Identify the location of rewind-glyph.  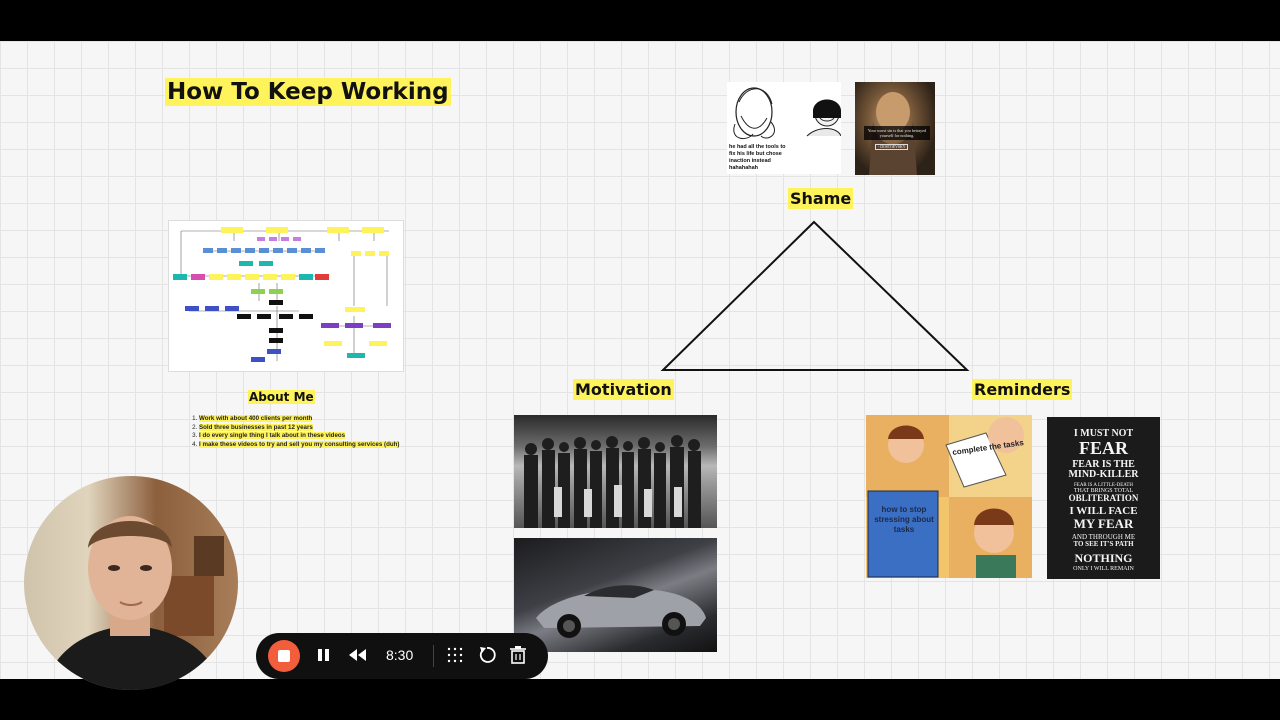
(357, 655).